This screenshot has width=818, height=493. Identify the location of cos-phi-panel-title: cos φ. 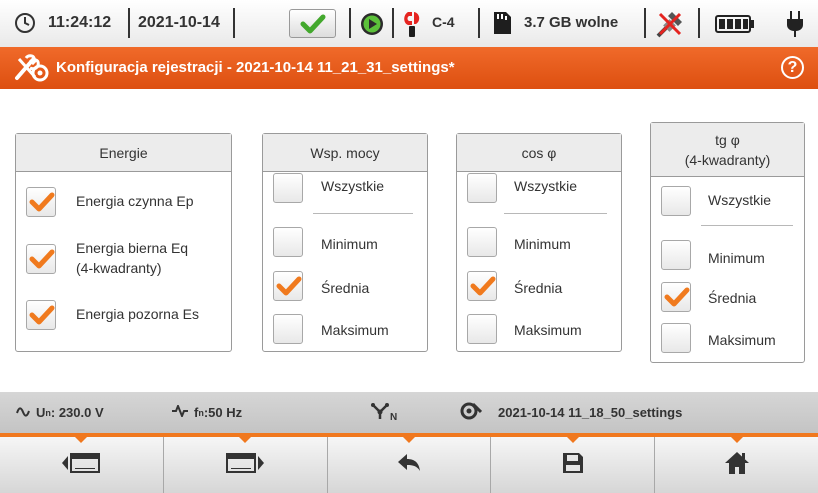
(539, 152).